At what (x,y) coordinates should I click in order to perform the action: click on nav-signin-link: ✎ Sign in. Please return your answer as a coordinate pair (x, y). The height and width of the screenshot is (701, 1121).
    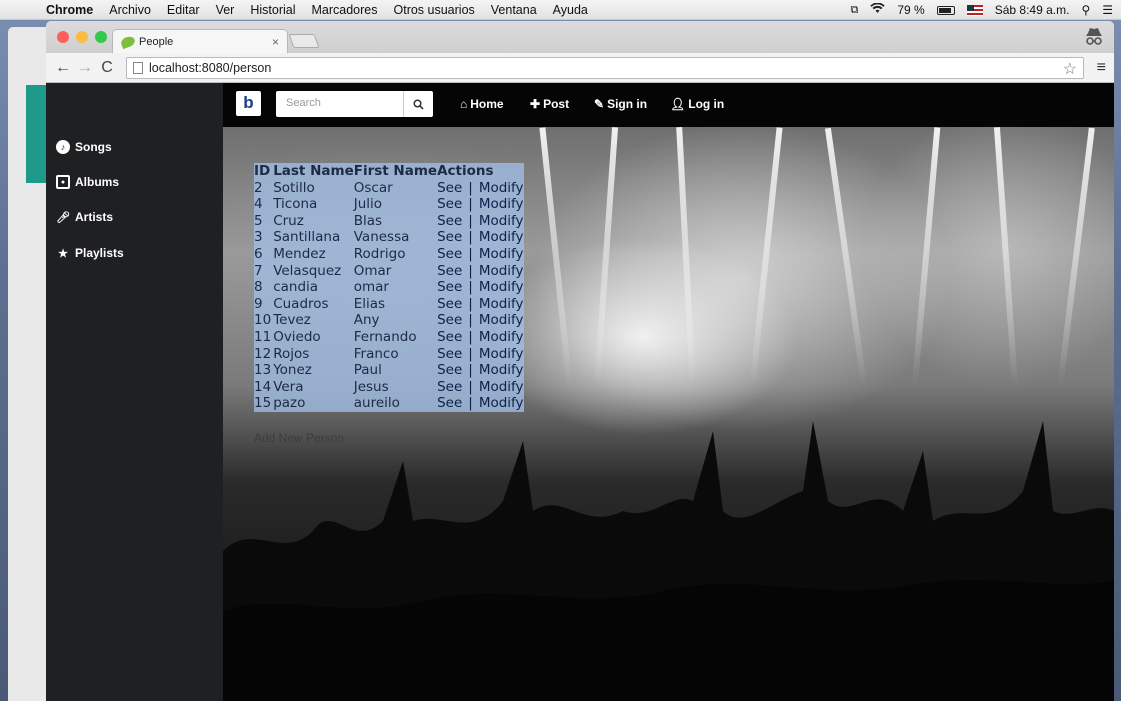
    Looking at the image, I should click on (620, 104).